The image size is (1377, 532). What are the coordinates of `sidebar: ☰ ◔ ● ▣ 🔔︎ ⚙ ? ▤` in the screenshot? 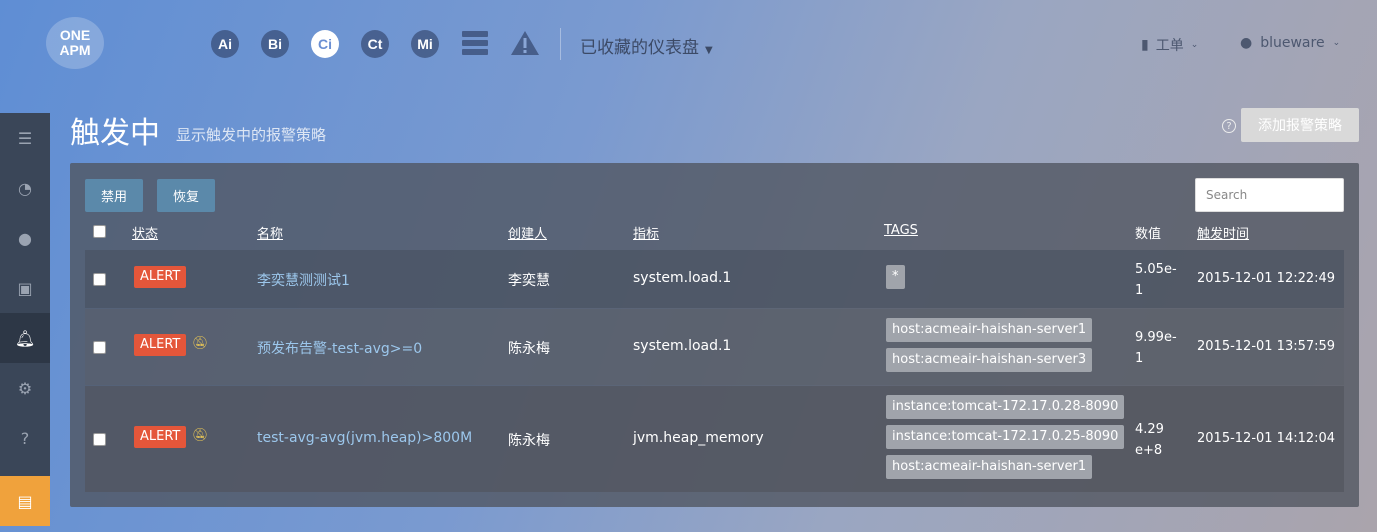 It's located at (25, 319).